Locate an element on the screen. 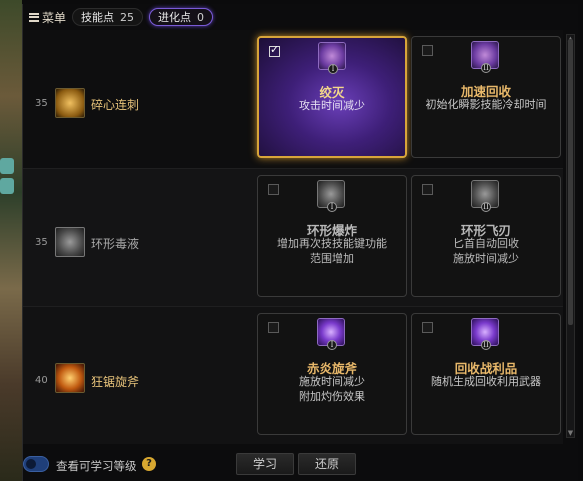 This screenshot has width=583, height=481. description-line: 随机生成回收利用武器 is located at coordinates (486, 381).